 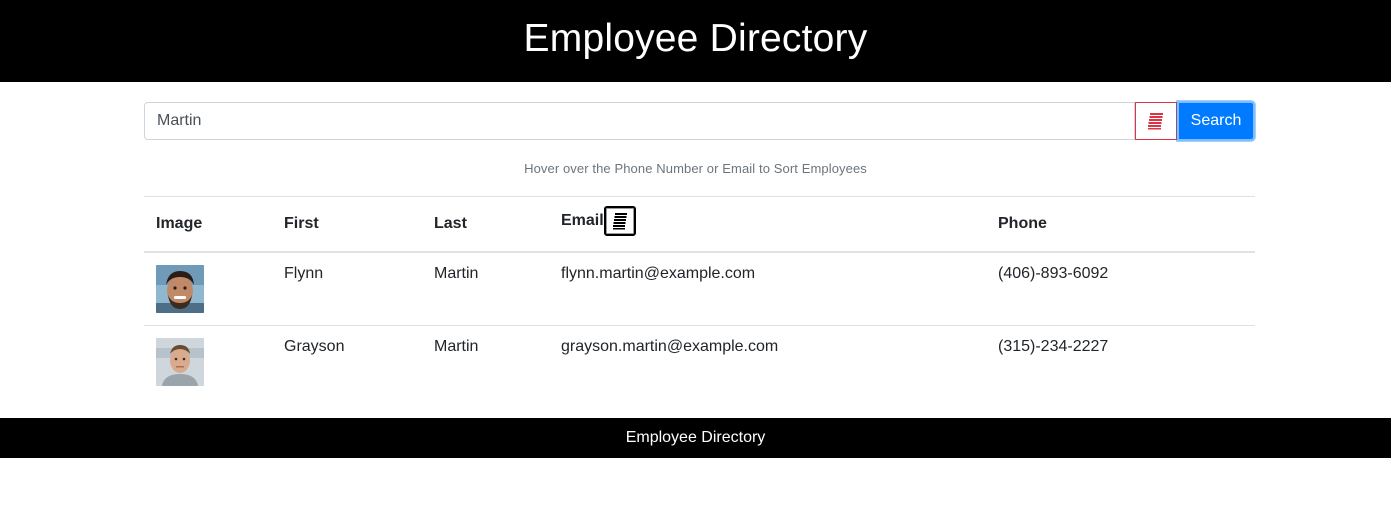 What do you see at coordinates (1120, 361) in the screenshot?
I see `cell-phone: (315)-234-2227` at bounding box center [1120, 361].